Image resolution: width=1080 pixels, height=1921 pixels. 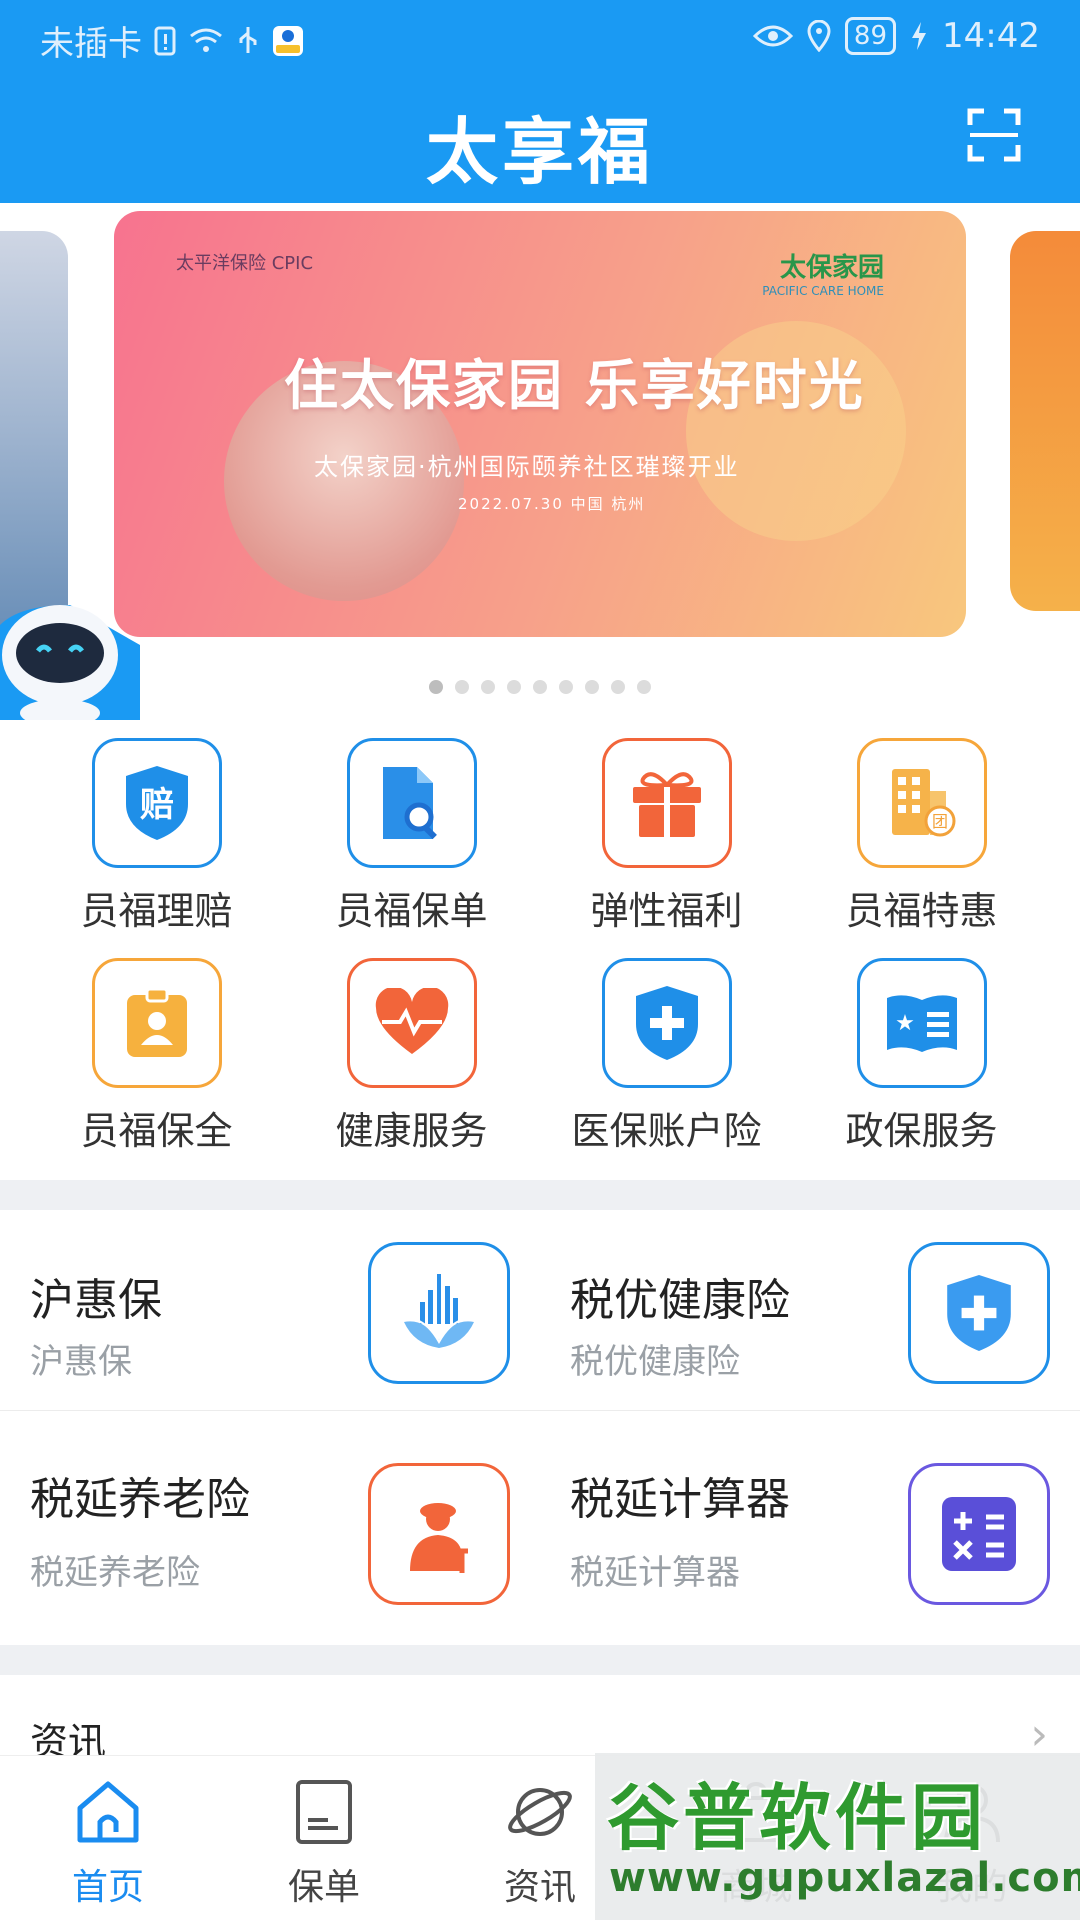 What do you see at coordinates (921, 1131) in the screenshot?
I see `menu-item-label: 政保服务` at bounding box center [921, 1131].